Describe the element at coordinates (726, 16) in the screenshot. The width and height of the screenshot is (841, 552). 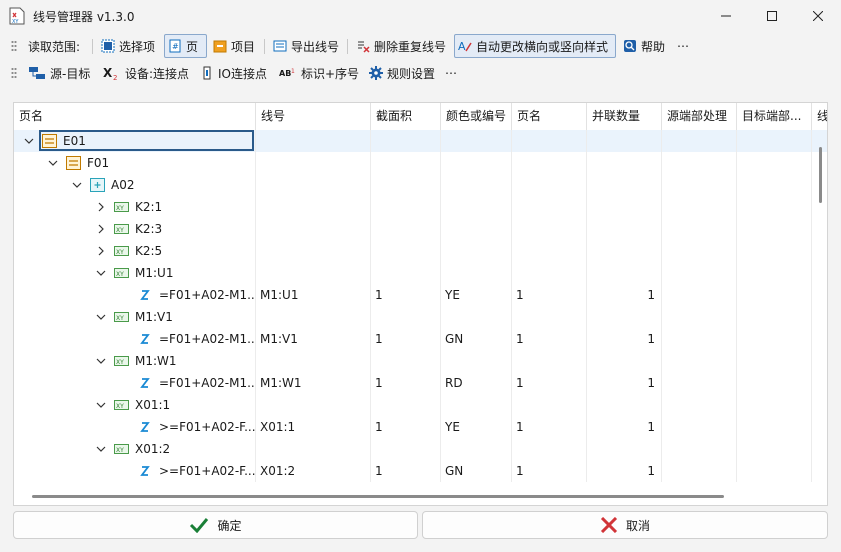
I see `minimize-button` at that location.